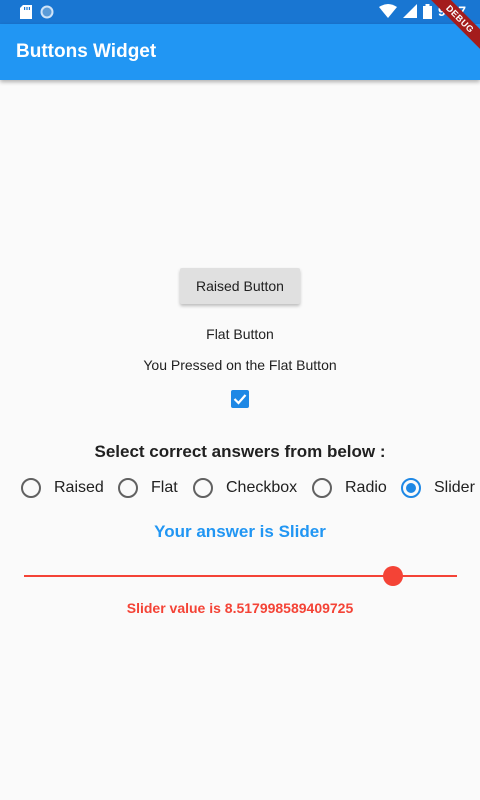  I want to click on debug-banner: DEBUG, so click(450, 30).